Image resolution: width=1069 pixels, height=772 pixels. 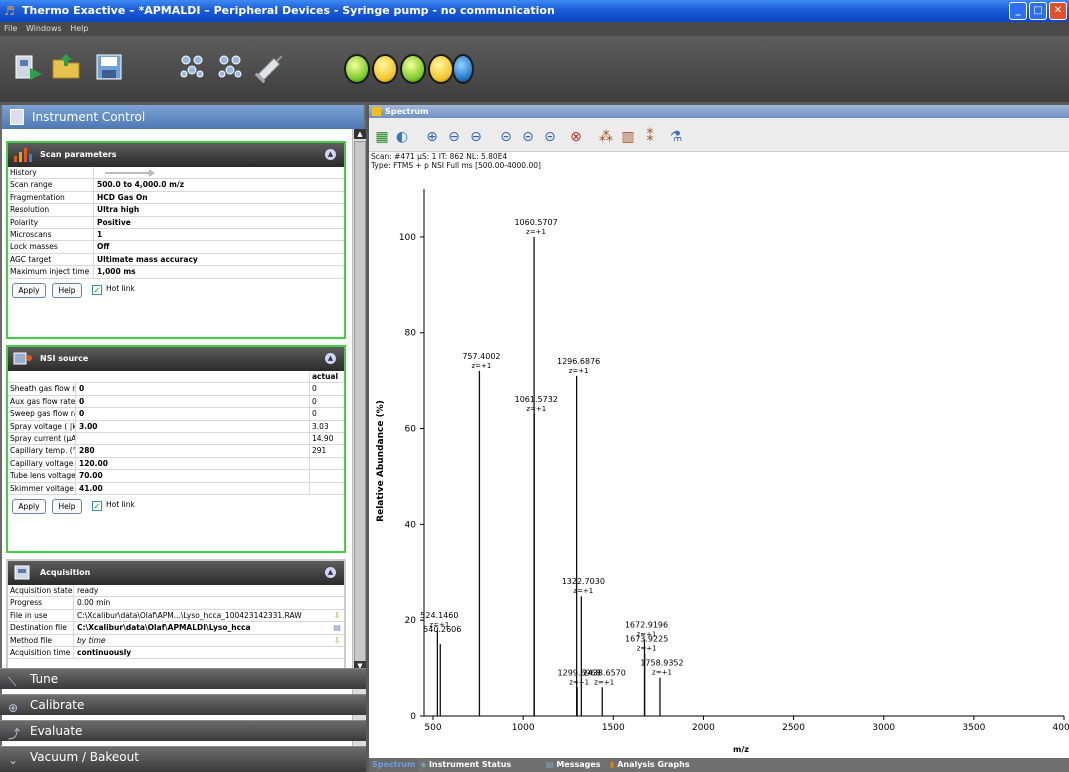 I want to click on tool-icon: ◐, so click(x=402, y=137).